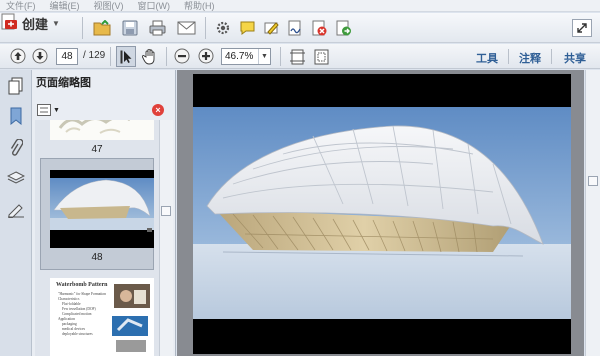 The image size is (600, 356). Describe the element at coordinates (530, 58) in the screenshot. I see `comment-pane-link: 注释` at that location.